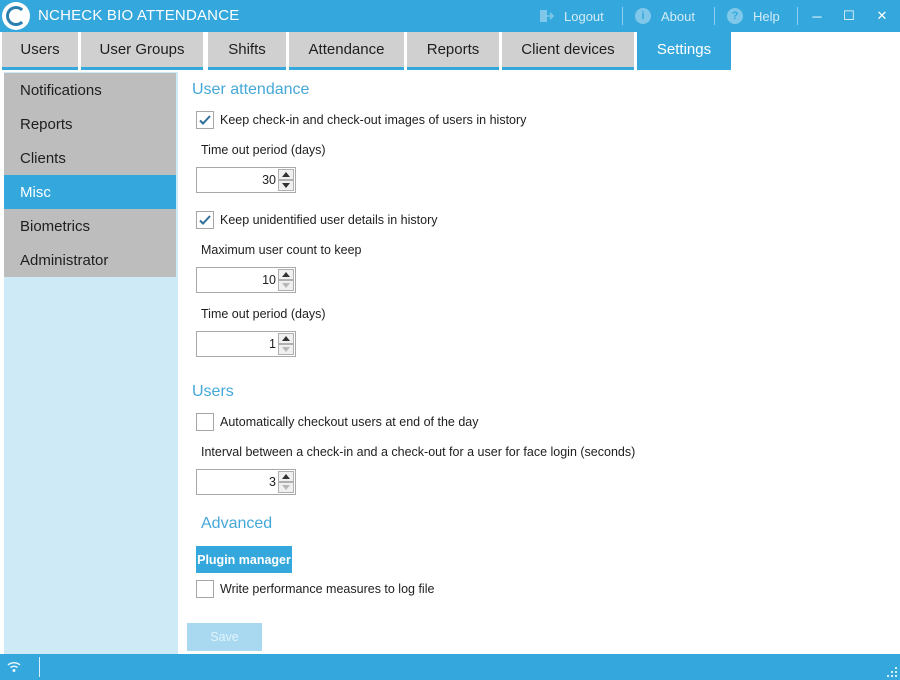 The image size is (900, 680). Describe the element at coordinates (237, 482) in the screenshot. I see `face-interval-input` at that location.